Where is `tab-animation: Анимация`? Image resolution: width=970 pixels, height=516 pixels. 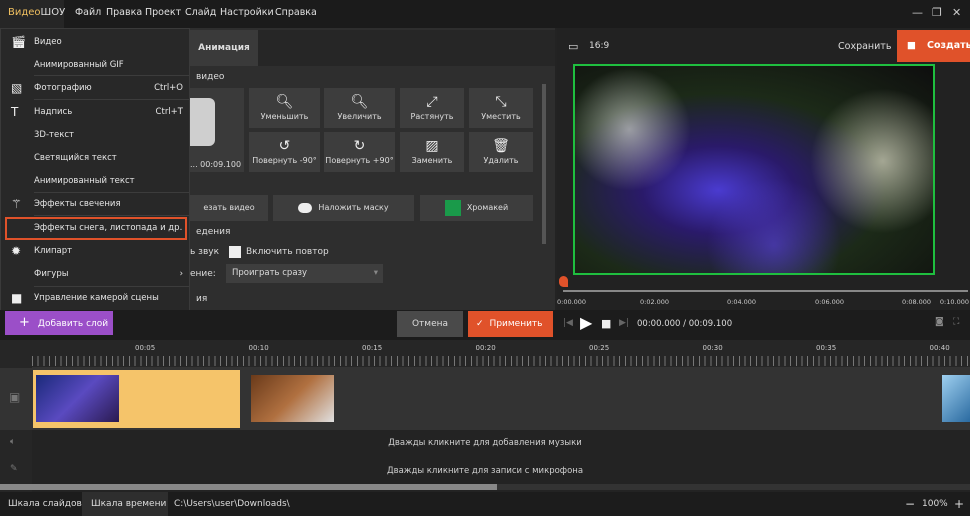
tab-animation: Анимация is located at coordinates (224, 48).